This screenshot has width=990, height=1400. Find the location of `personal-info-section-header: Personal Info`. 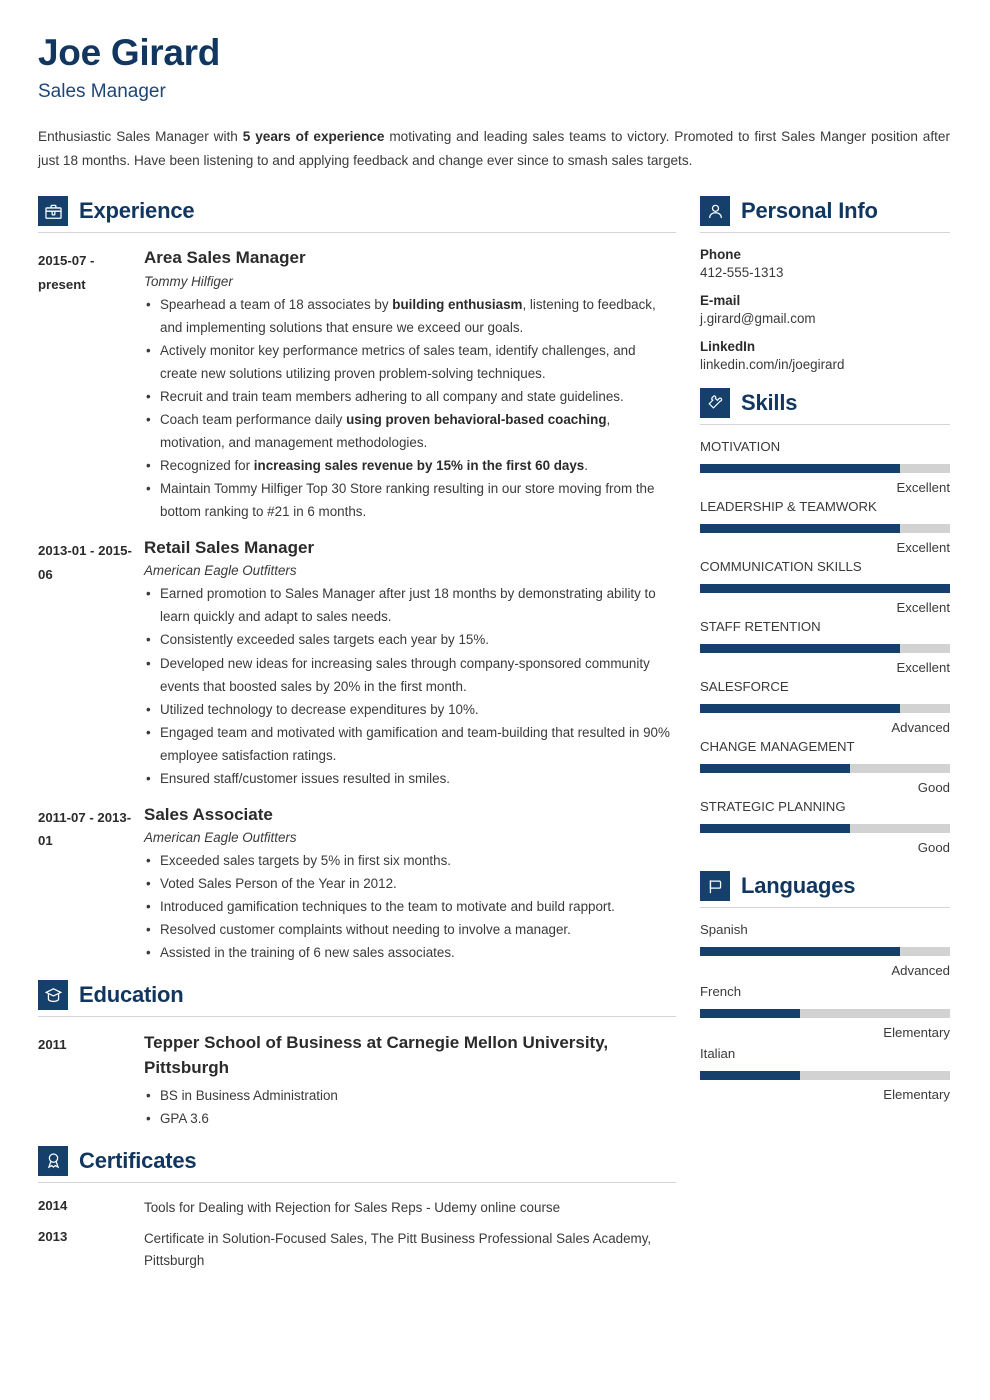

personal-info-section-header: Personal Info is located at coordinates (825, 211).